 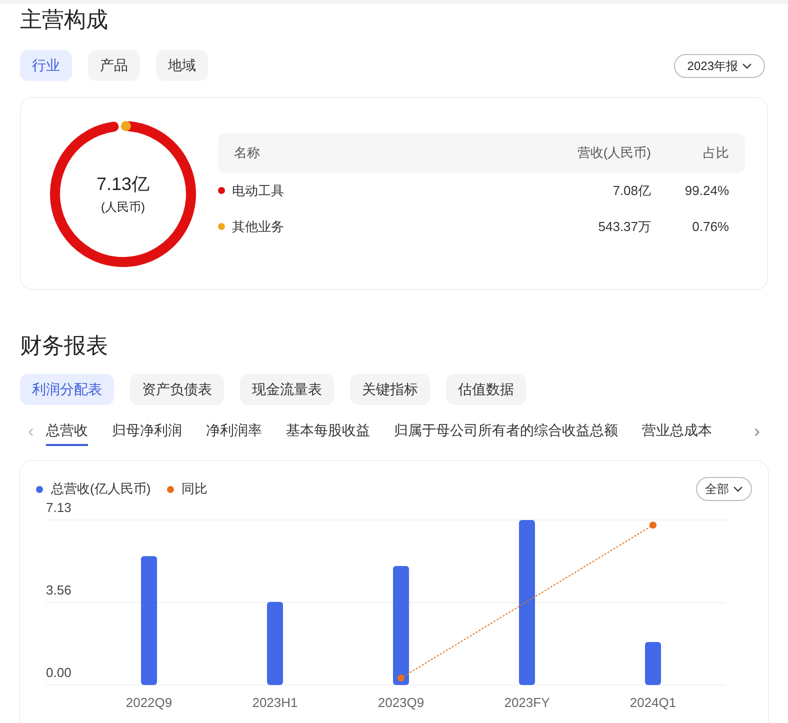 What do you see at coordinates (195, 489) in the screenshot?
I see `legend-label: 同比` at bounding box center [195, 489].